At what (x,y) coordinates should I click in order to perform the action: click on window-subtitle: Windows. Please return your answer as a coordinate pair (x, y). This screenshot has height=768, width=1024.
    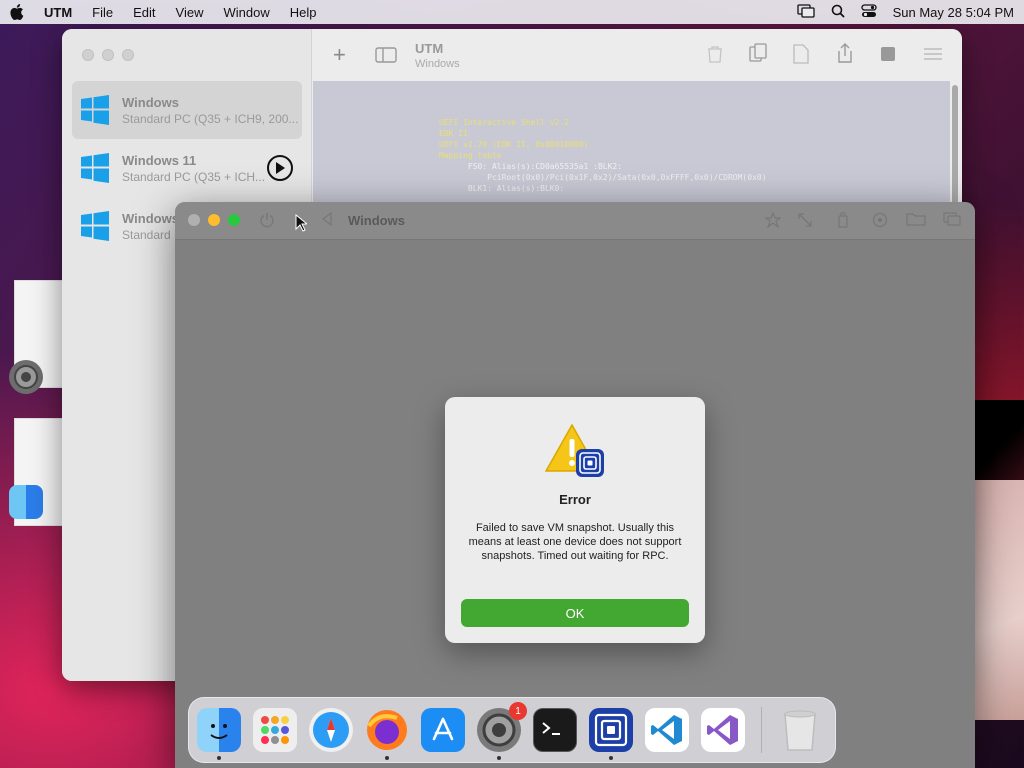
    Looking at the image, I should click on (437, 64).